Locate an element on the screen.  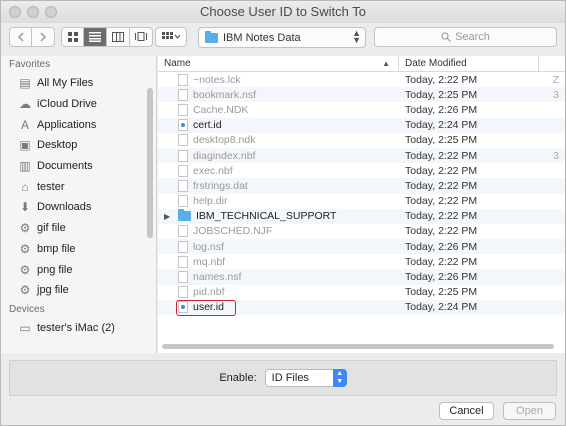
file-name: exec.nbf is located at coordinates (213, 170).